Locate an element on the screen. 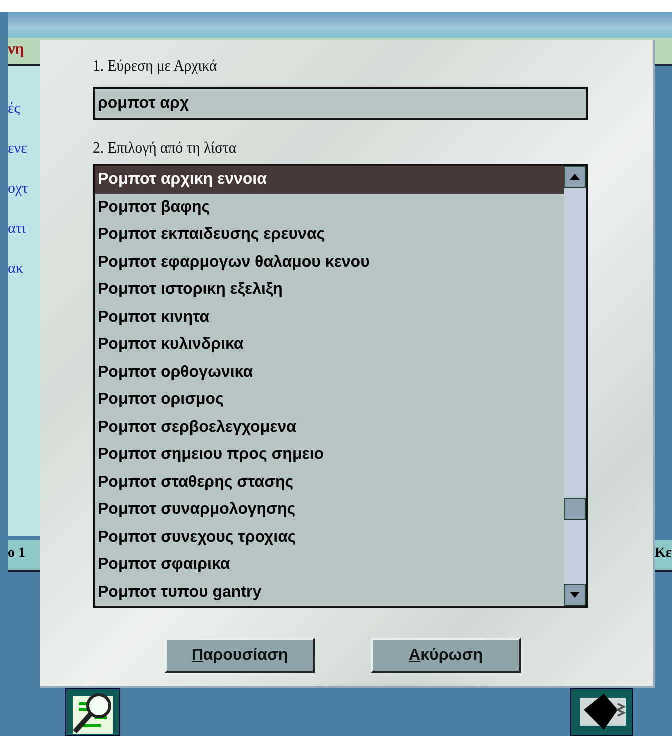 Image resolution: width=672 pixels, height=736 pixels. list-item: Ρομποτ εκπαιδευσης ερευνας is located at coordinates (329, 234).